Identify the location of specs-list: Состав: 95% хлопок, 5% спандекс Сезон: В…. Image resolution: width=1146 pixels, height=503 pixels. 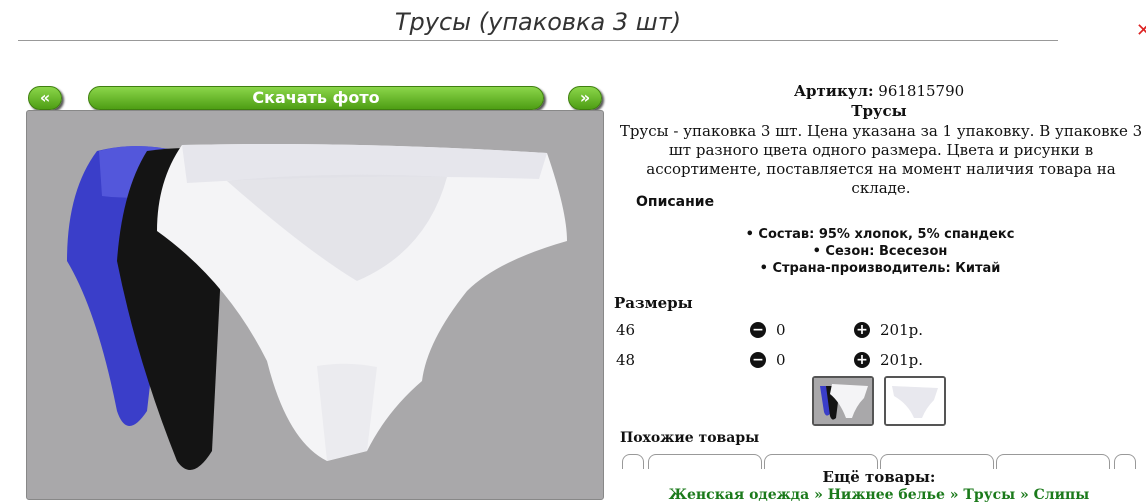
(879, 251).